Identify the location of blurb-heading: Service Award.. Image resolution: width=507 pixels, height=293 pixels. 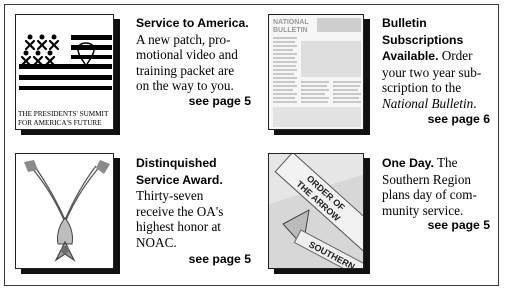
(179, 179).